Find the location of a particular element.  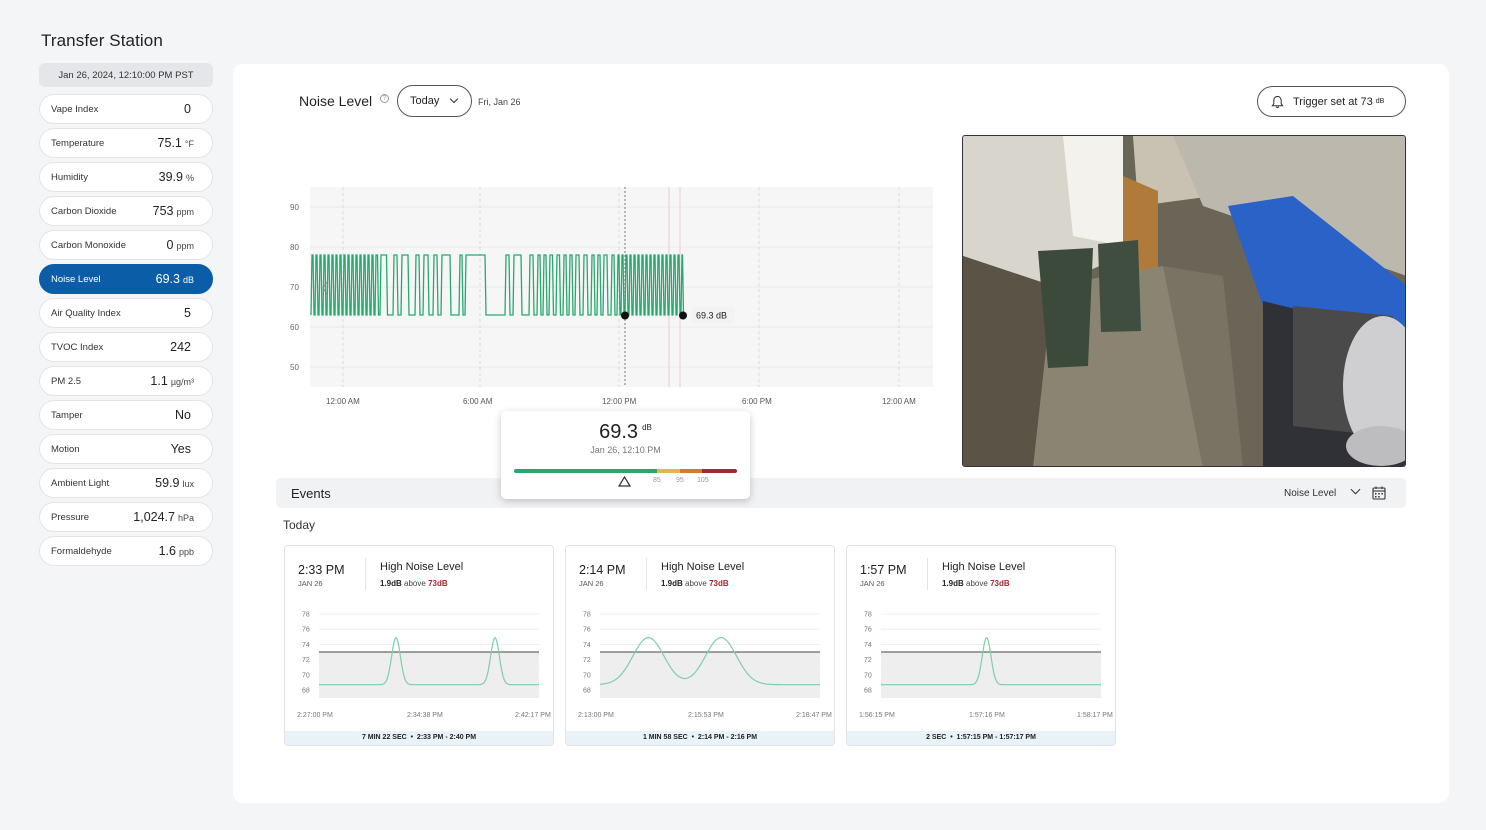

sensor-label: Formaldehyde is located at coordinates (81, 551).